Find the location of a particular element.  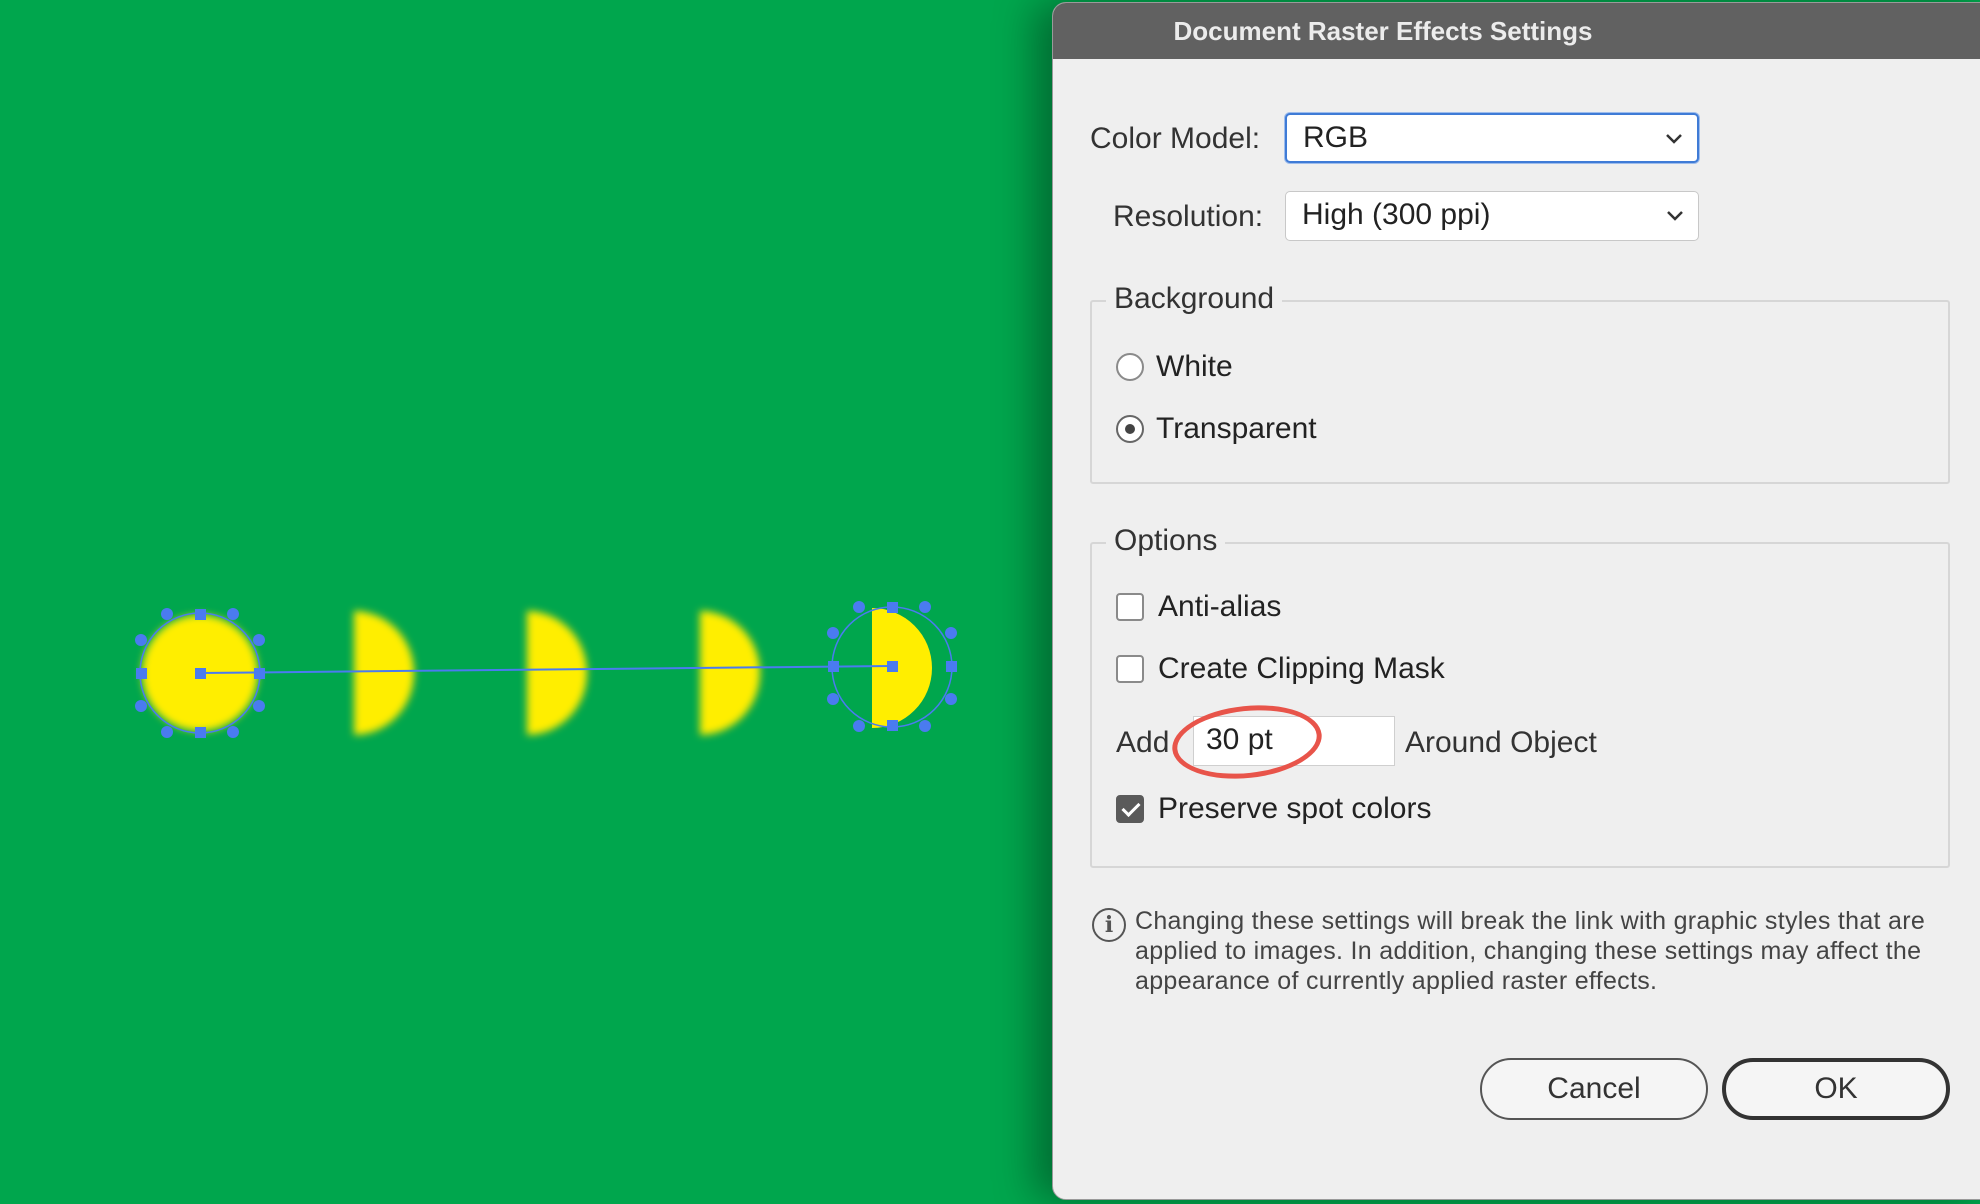

color-model-select: RGB is located at coordinates (1492, 138).